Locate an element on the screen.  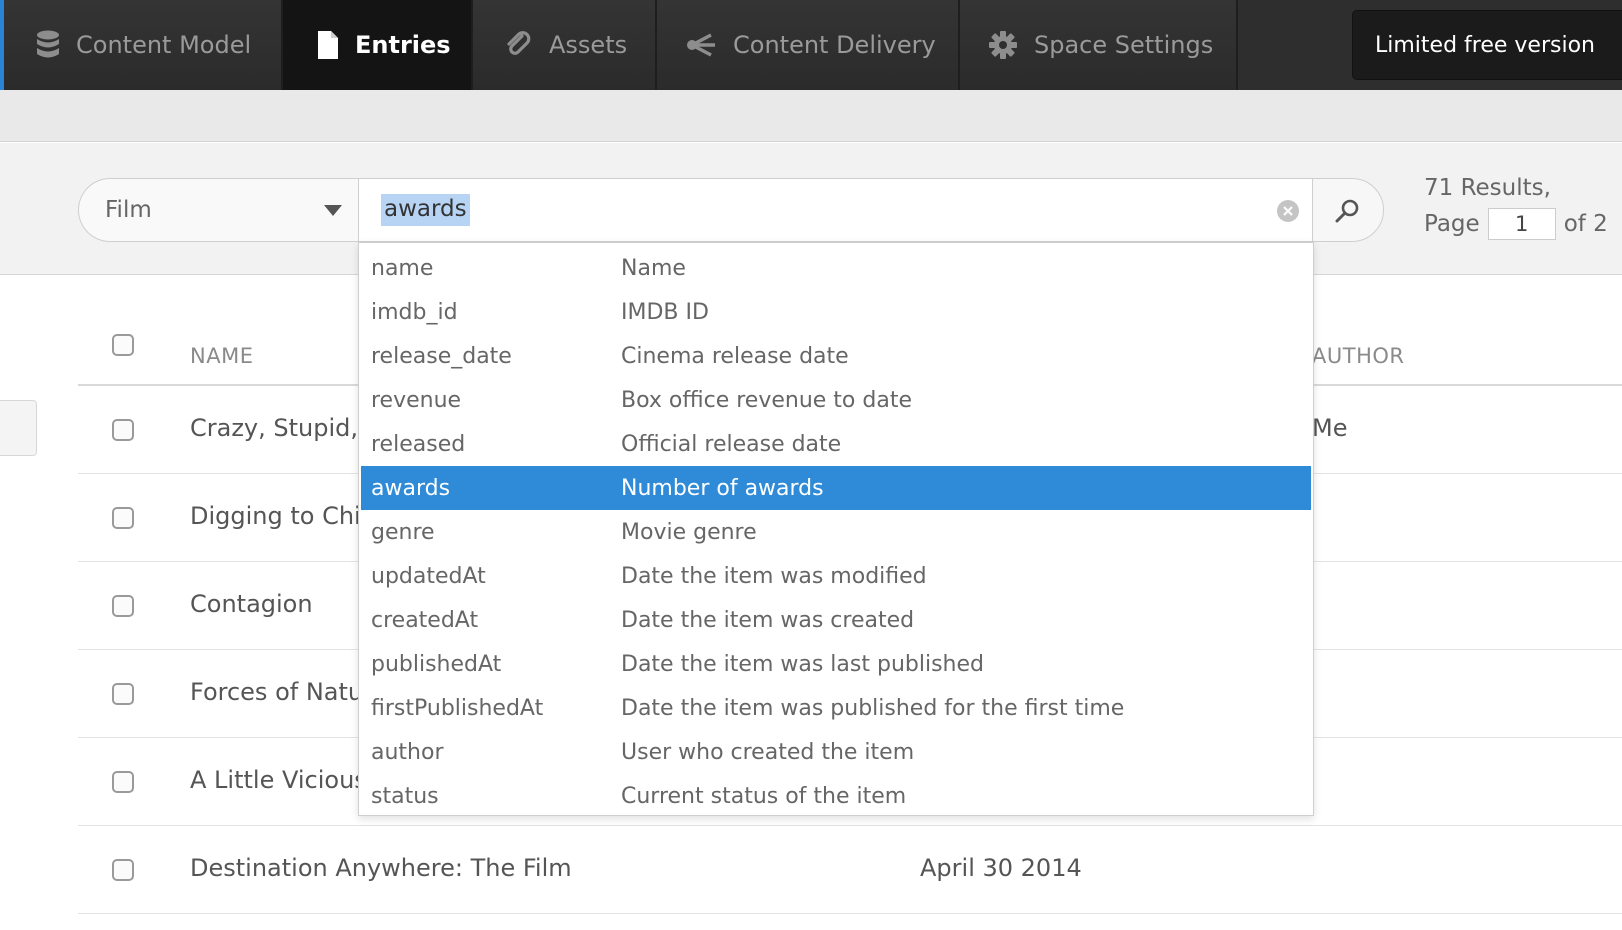
suggestion-key: publishedAt is located at coordinates (436, 664).